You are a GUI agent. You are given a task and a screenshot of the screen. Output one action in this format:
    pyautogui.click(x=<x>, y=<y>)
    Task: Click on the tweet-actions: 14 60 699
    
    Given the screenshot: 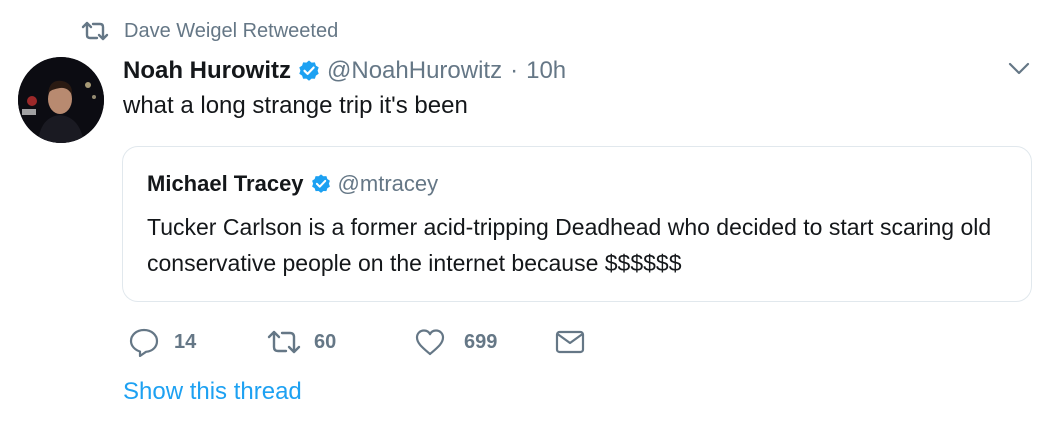 What is the action you would take?
    pyautogui.click(x=357, y=342)
    